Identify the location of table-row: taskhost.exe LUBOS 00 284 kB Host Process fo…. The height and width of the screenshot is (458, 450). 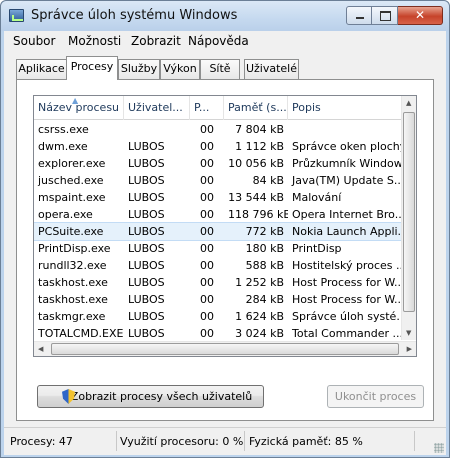
(219, 299).